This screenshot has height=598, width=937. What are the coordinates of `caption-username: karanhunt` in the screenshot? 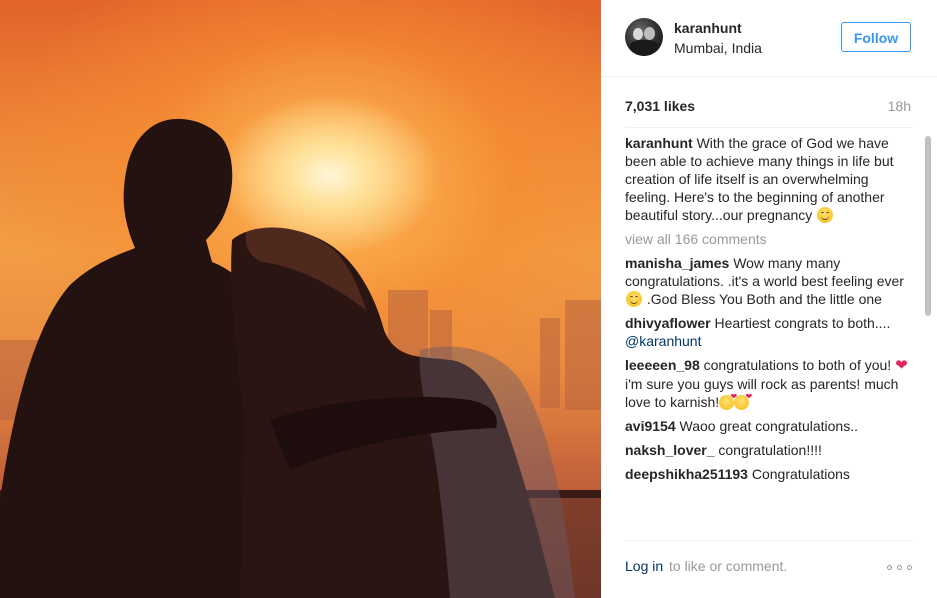 It's located at (659, 143).